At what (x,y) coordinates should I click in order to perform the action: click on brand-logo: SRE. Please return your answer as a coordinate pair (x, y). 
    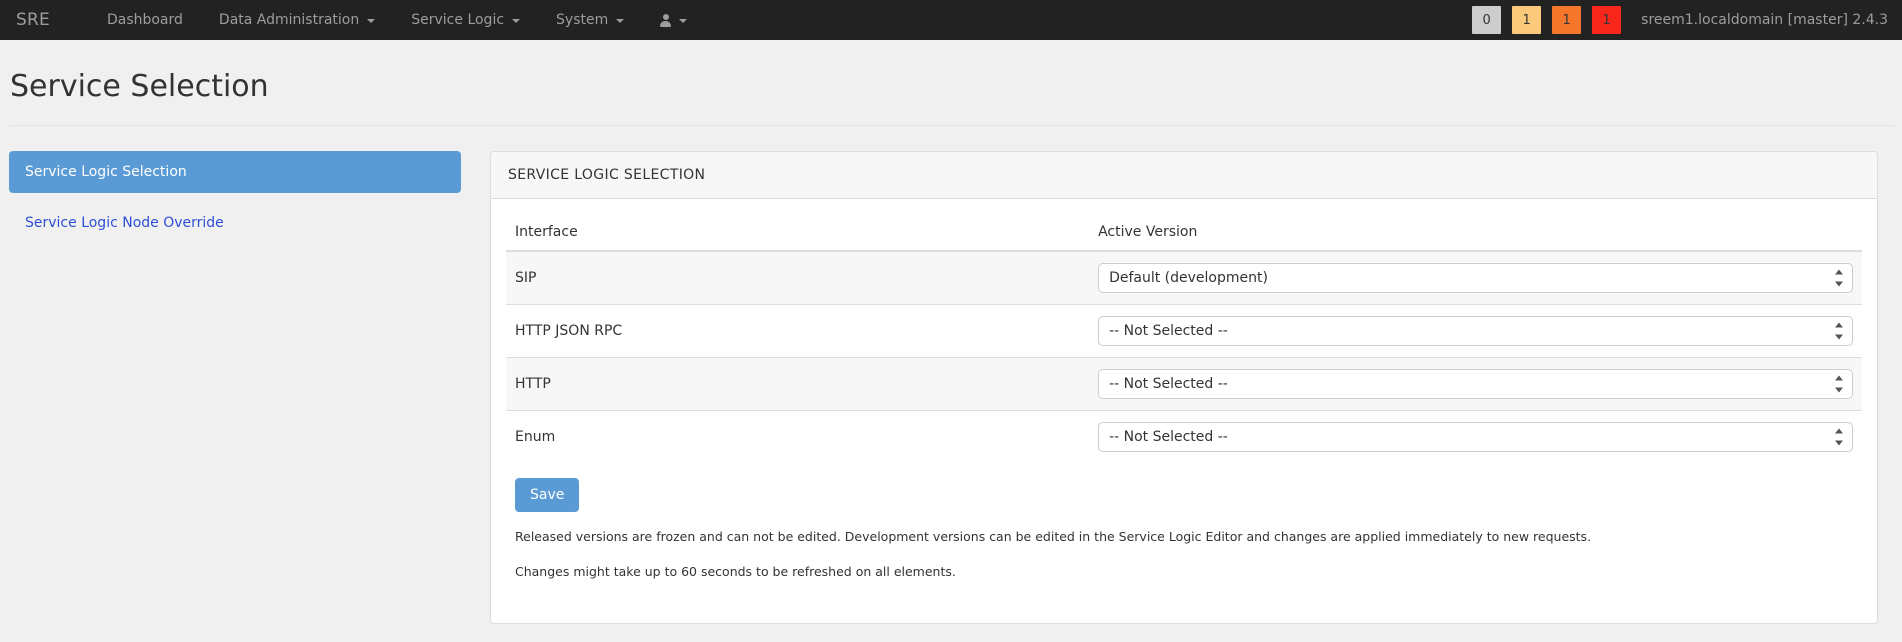
    Looking at the image, I should click on (32, 20).